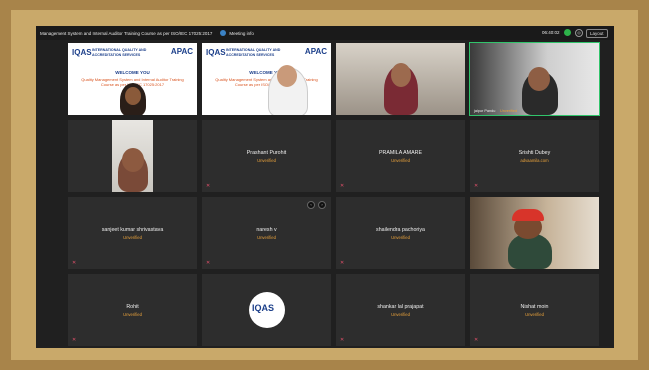  What do you see at coordinates (266, 230) in the screenshot?
I see `participant-name: naresh v` at bounding box center [266, 230].